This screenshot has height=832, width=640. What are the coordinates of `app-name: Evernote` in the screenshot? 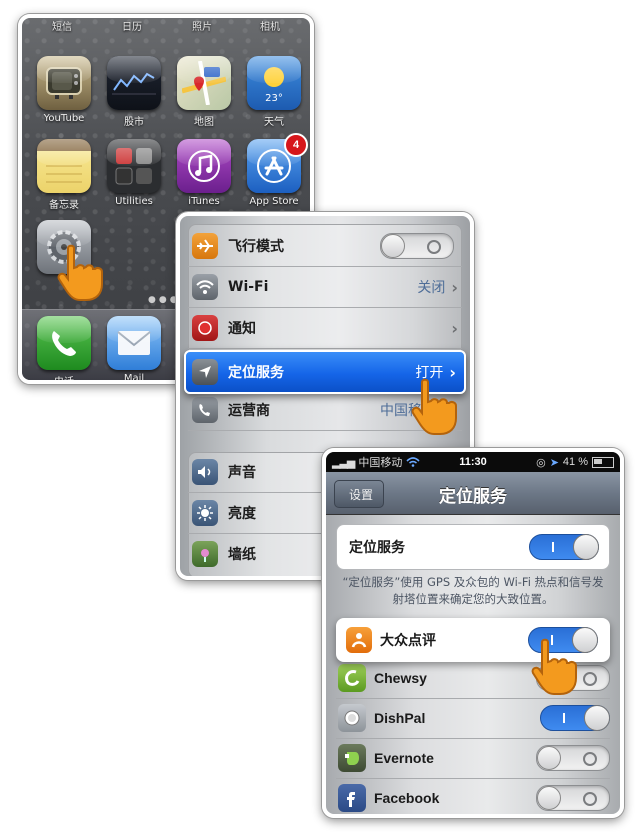 It's located at (404, 758).